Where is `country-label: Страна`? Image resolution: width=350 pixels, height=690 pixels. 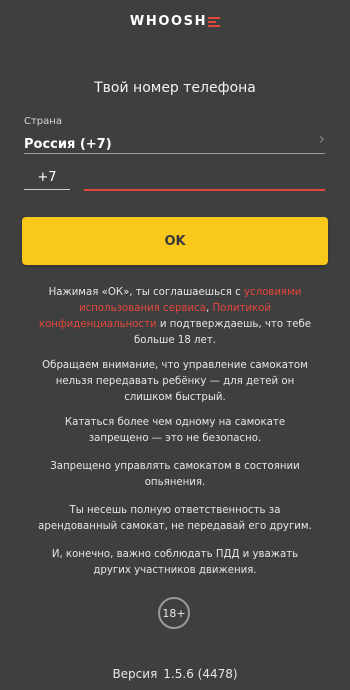
country-label: Страна is located at coordinates (43, 121).